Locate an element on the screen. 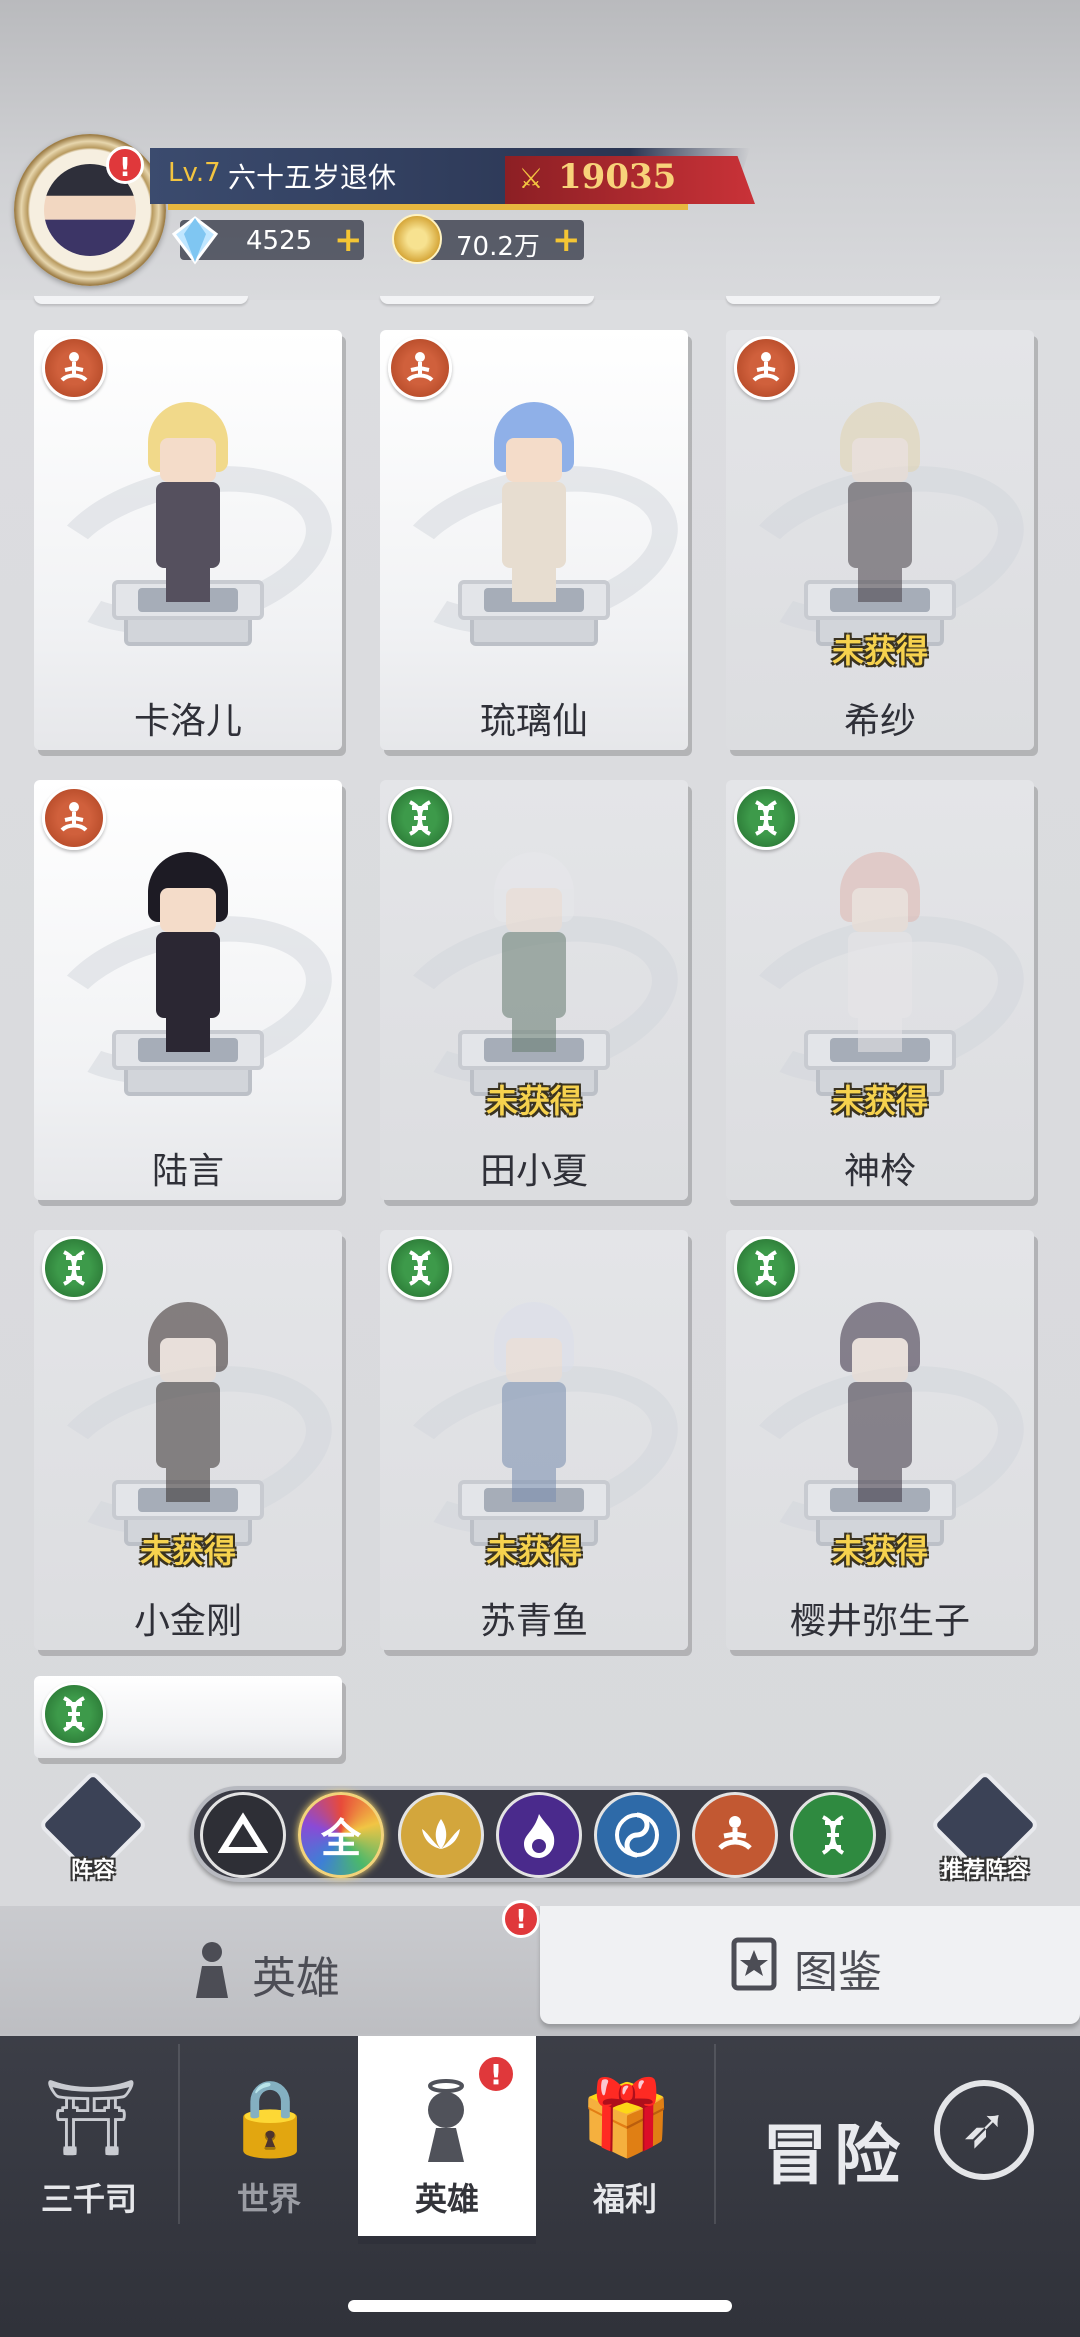 This screenshot has width=1080, height=2337. combat-power-value: 19035 is located at coordinates (617, 177).